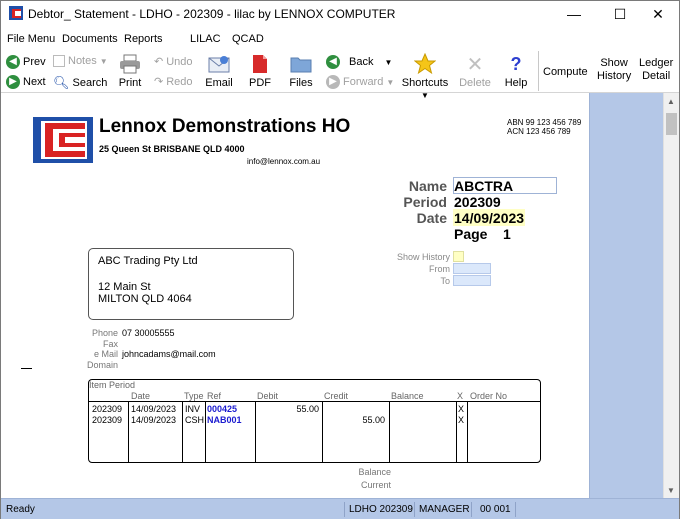 The height and width of the screenshot is (519, 680). I want to click on recipient-street: 12 Main St, so click(124, 287).